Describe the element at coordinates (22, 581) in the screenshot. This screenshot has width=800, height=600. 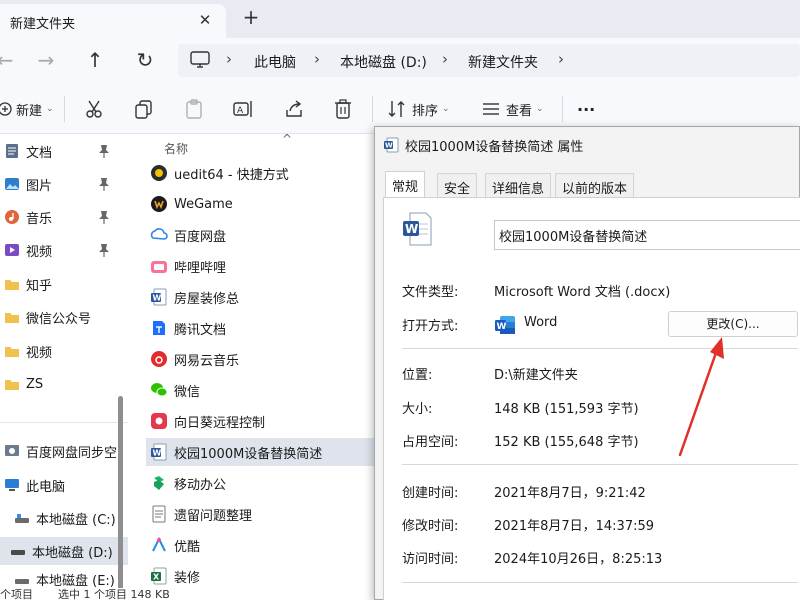
I see `drive-icon` at that location.